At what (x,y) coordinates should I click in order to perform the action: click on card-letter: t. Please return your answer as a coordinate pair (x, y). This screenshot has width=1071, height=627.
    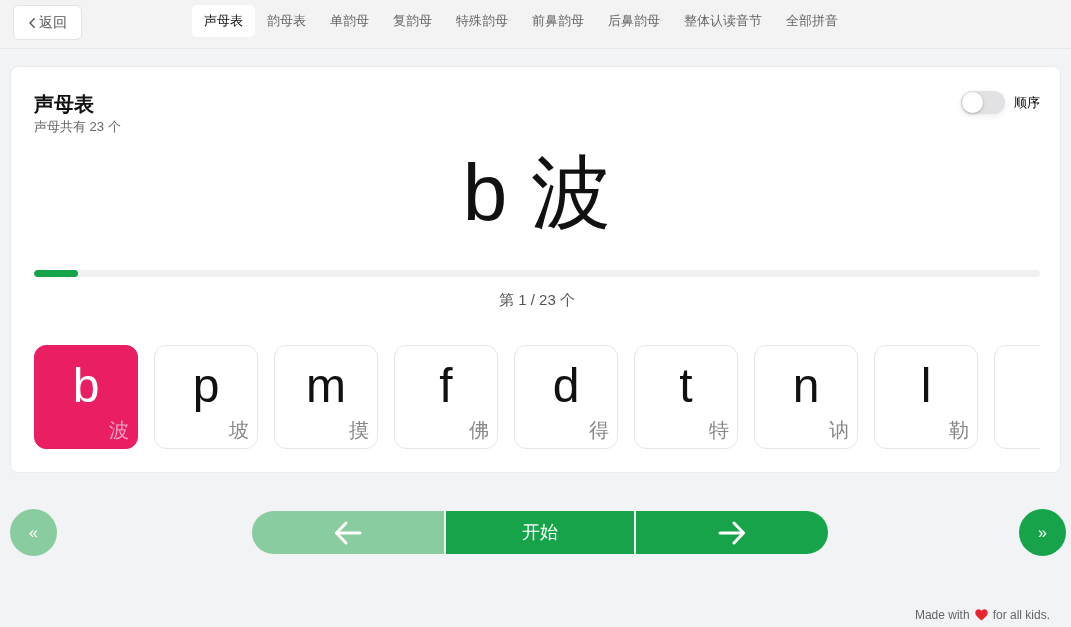
    Looking at the image, I should click on (686, 386).